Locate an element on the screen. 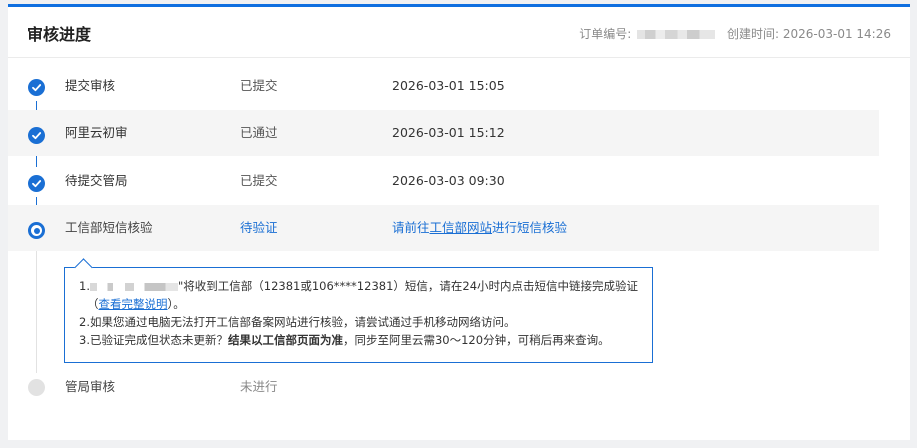 This screenshot has height=448, width=917. tip-line-2: 2.如果您通过电脑无法打开工信部备案网站进行核验，请尝试通过手机移动网络访问。 is located at coordinates (297, 322).